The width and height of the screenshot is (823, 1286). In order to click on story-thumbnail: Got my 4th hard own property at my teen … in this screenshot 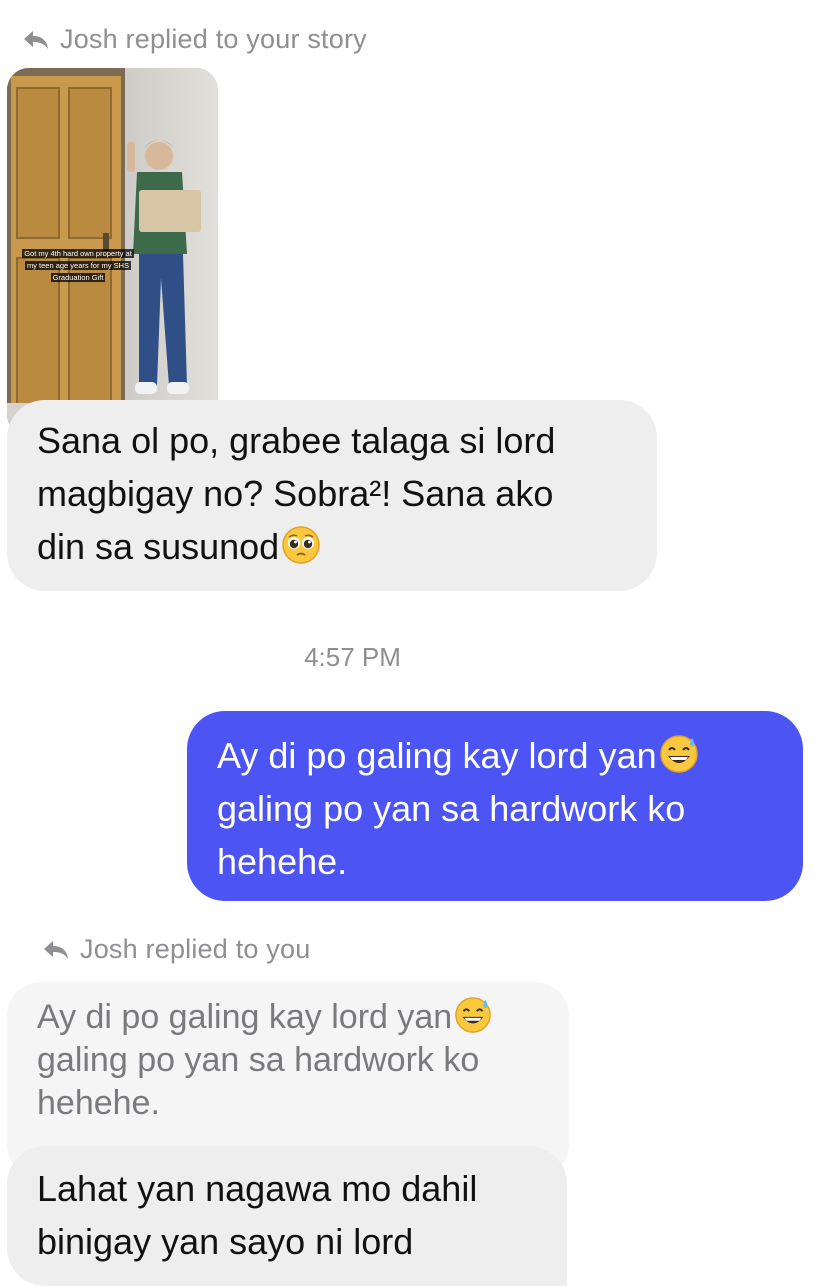, I will do `click(112, 252)`.